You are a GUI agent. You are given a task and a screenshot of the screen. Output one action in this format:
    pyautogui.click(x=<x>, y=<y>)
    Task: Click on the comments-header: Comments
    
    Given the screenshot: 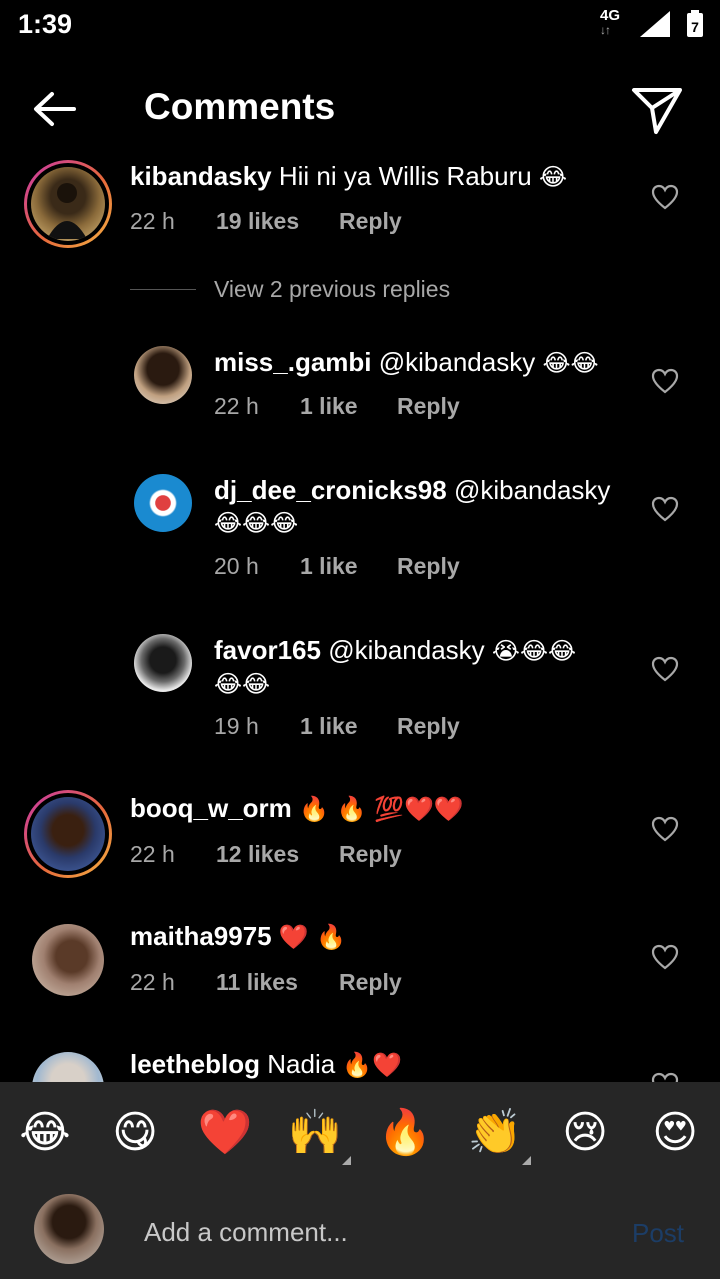 What is the action you would take?
    pyautogui.click(x=360, y=108)
    